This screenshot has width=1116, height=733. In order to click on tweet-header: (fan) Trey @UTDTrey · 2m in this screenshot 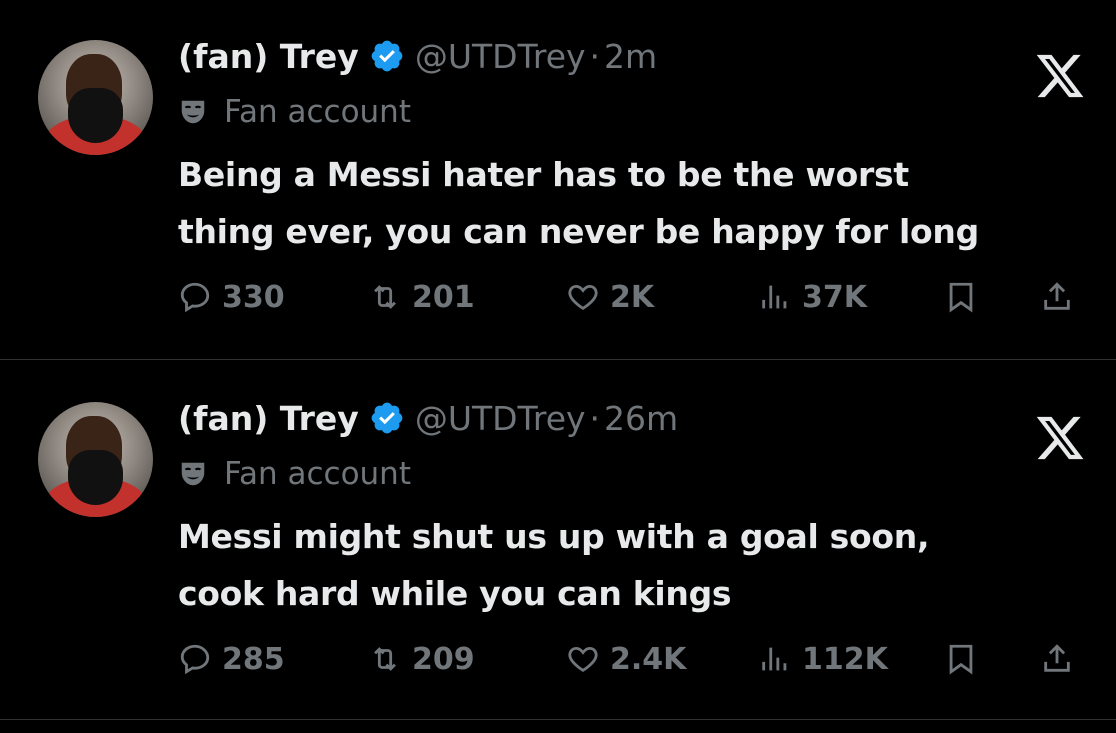, I will do `click(417, 56)`.